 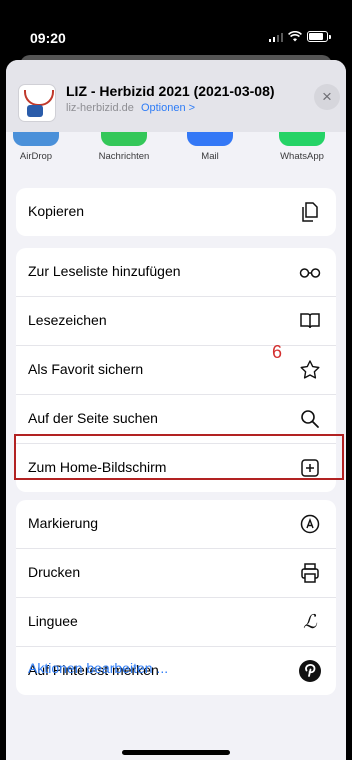 I want to click on page-domain: liz-herbizid.de, so click(x=100, y=108).